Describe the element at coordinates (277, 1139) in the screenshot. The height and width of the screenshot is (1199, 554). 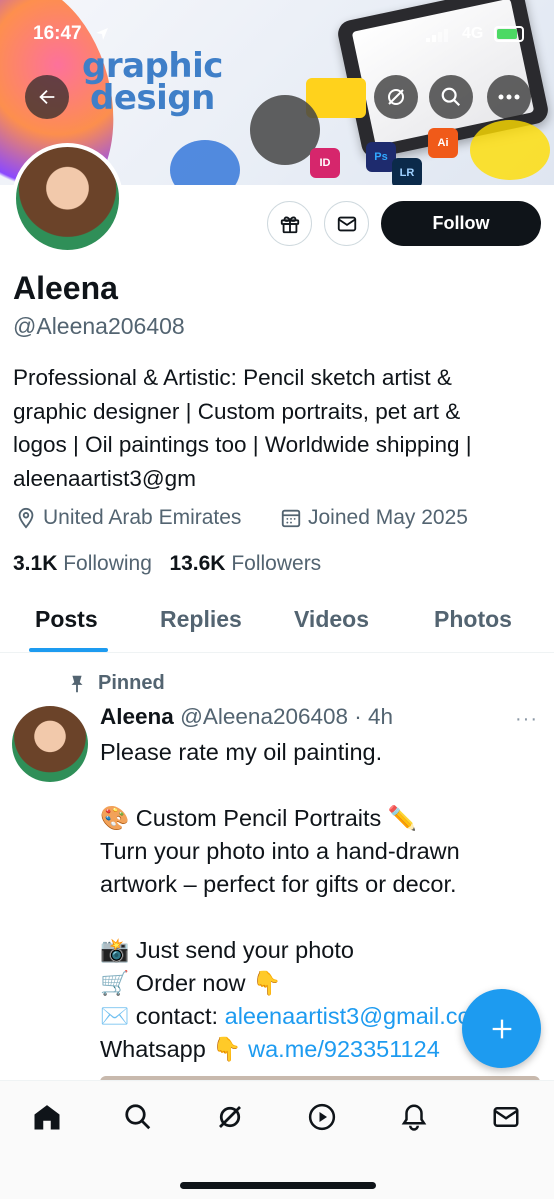
I see `bottom-nav` at that location.